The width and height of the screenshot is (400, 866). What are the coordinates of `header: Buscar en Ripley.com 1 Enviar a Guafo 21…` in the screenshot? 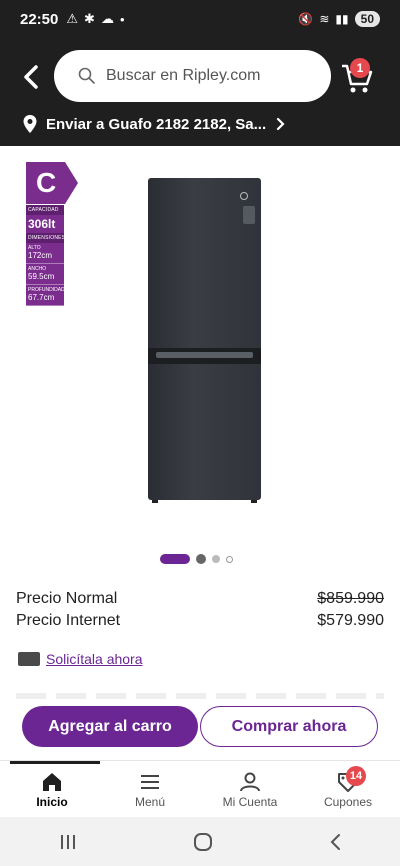 It's located at (200, 92).